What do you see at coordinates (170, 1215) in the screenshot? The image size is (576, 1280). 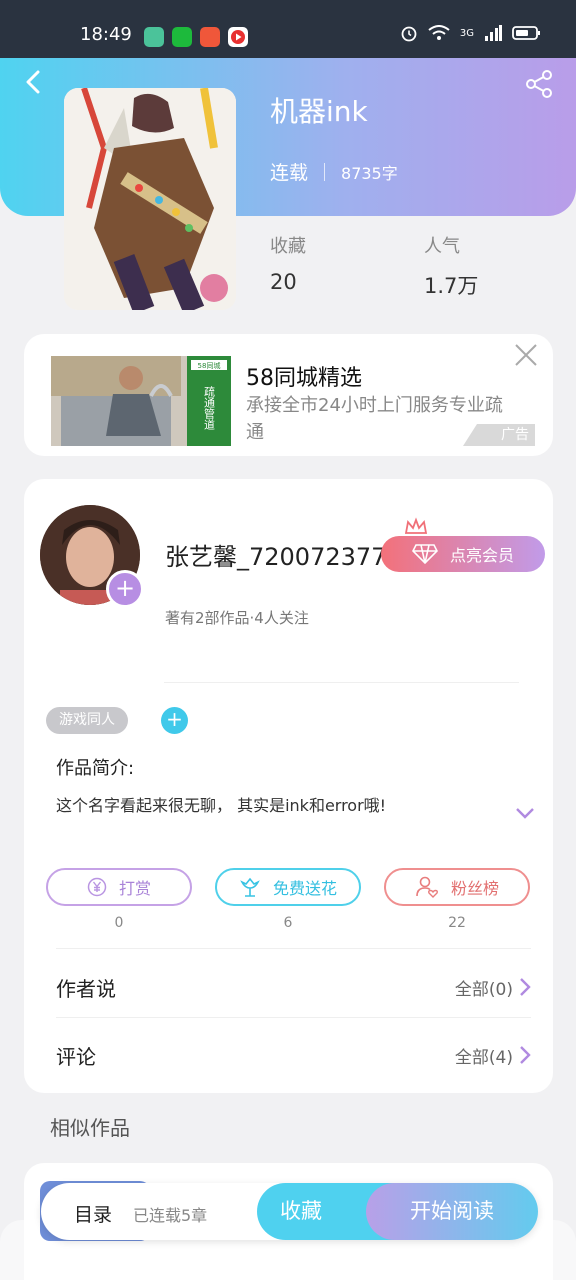 I see `chapter-status: 已连载5章` at bounding box center [170, 1215].